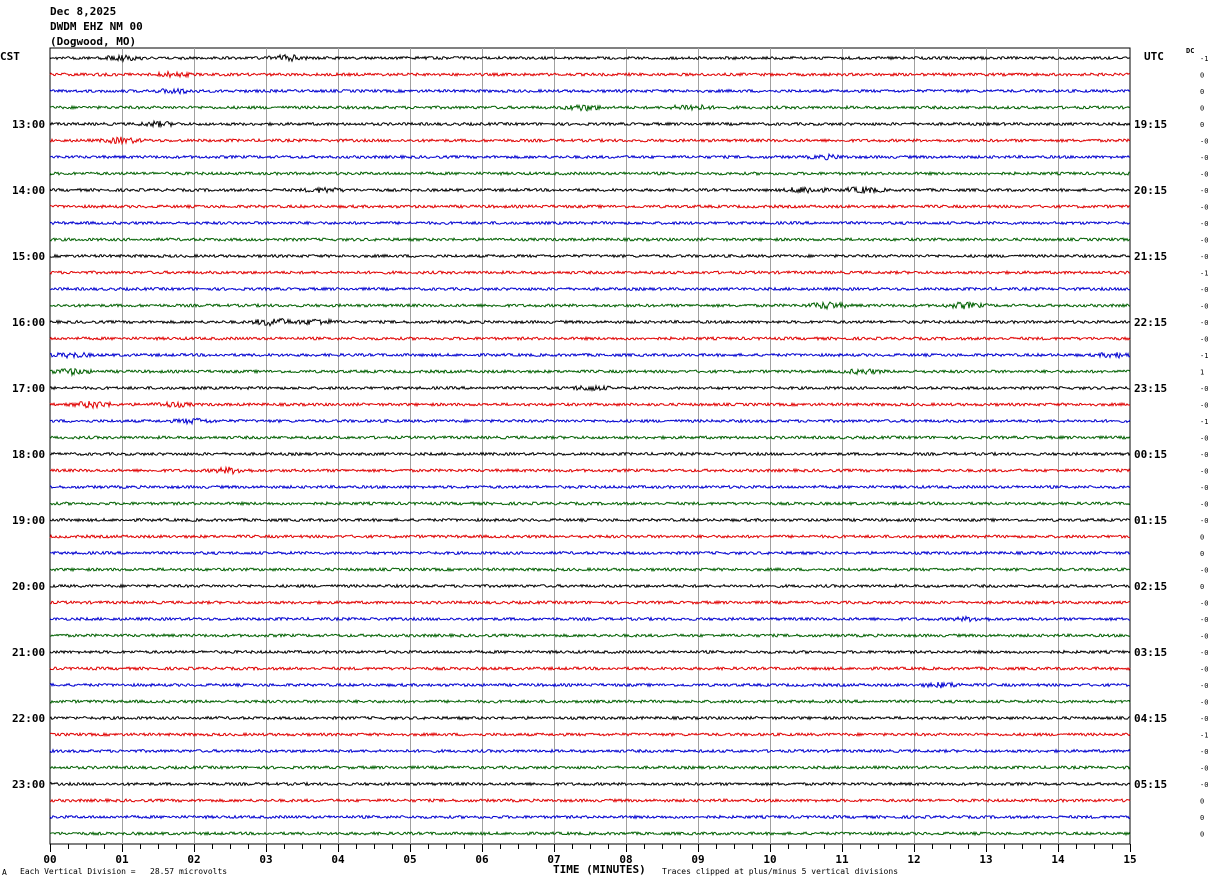 This screenshot has width=1210, height=886. What do you see at coordinates (1150, 124) in the screenshot?
I see `right-hour-label: 19:15` at bounding box center [1150, 124].